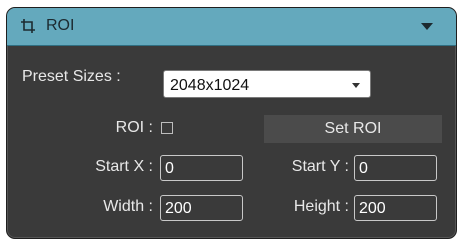 This screenshot has width=461, height=242. Describe the element at coordinates (178, 208) in the screenshot. I see `width-value: 200` at that location.